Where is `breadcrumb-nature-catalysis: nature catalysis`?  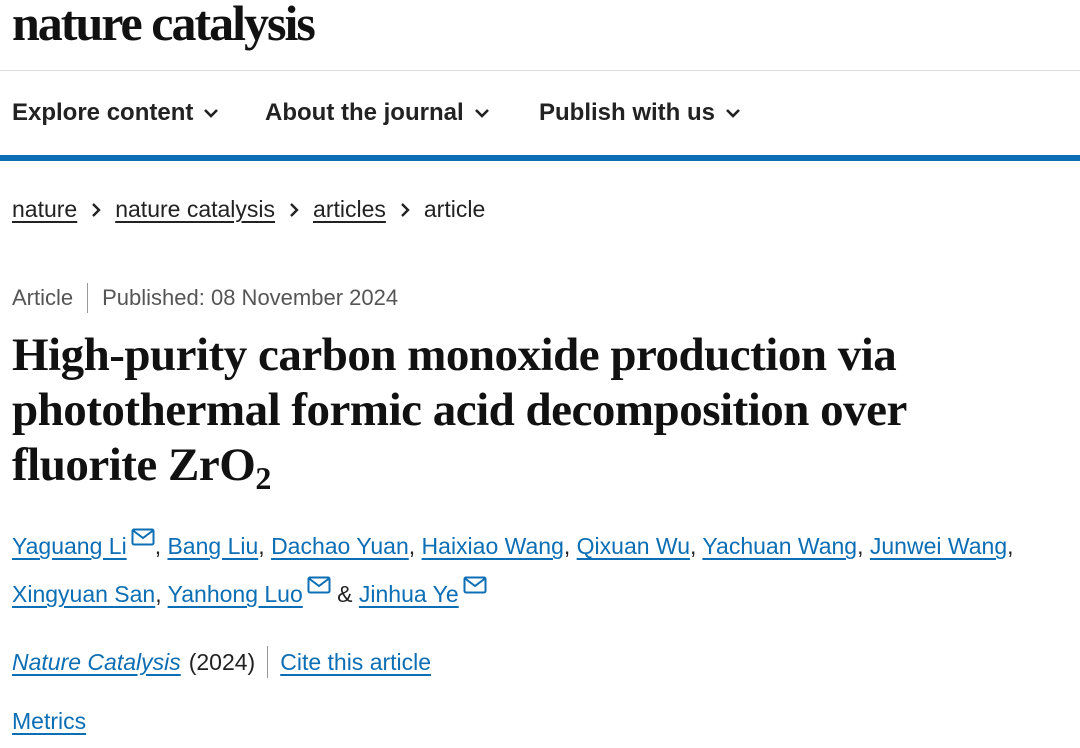 breadcrumb-nature-catalysis: nature catalysis is located at coordinates (195, 209).